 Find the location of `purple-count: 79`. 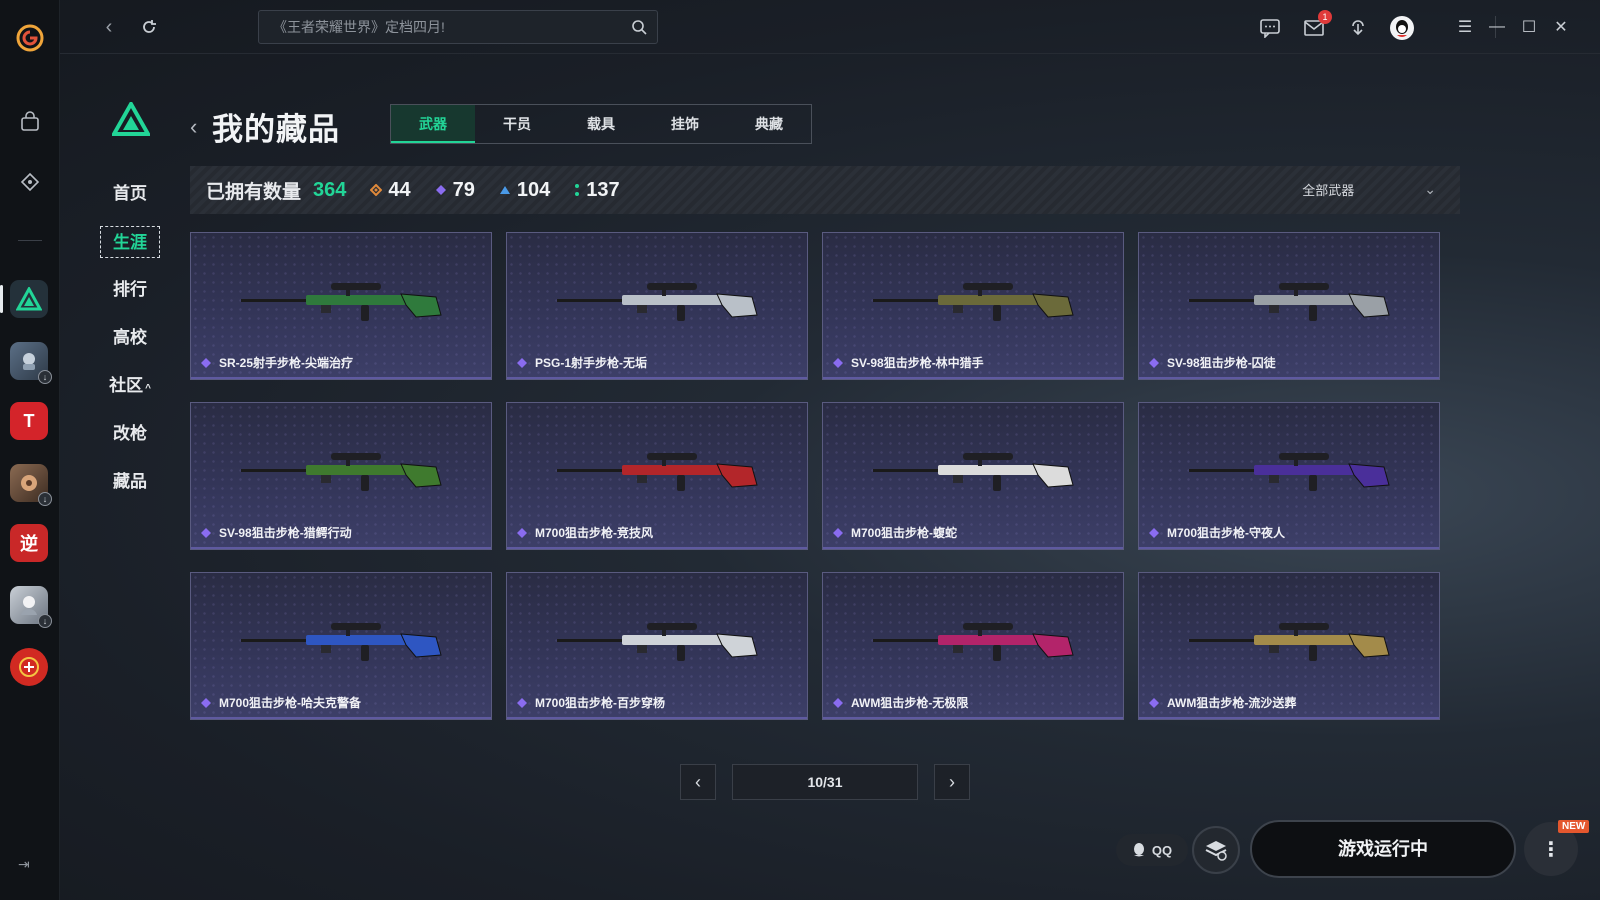

purple-count: 79 is located at coordinates (463, 189).